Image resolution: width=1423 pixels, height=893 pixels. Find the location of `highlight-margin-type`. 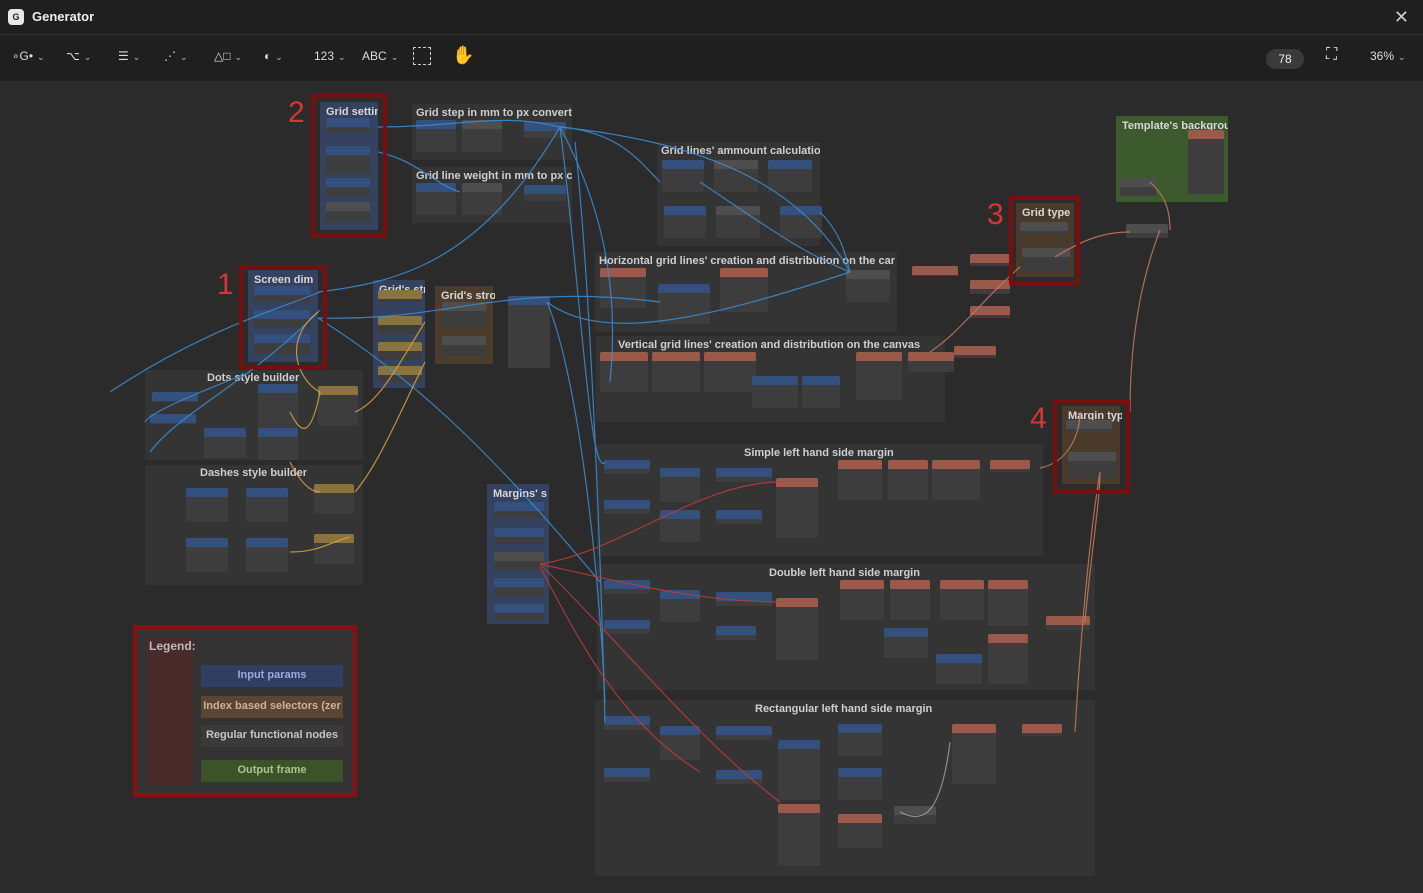

highlight-margin-type is located at coordinates (1091, 447).